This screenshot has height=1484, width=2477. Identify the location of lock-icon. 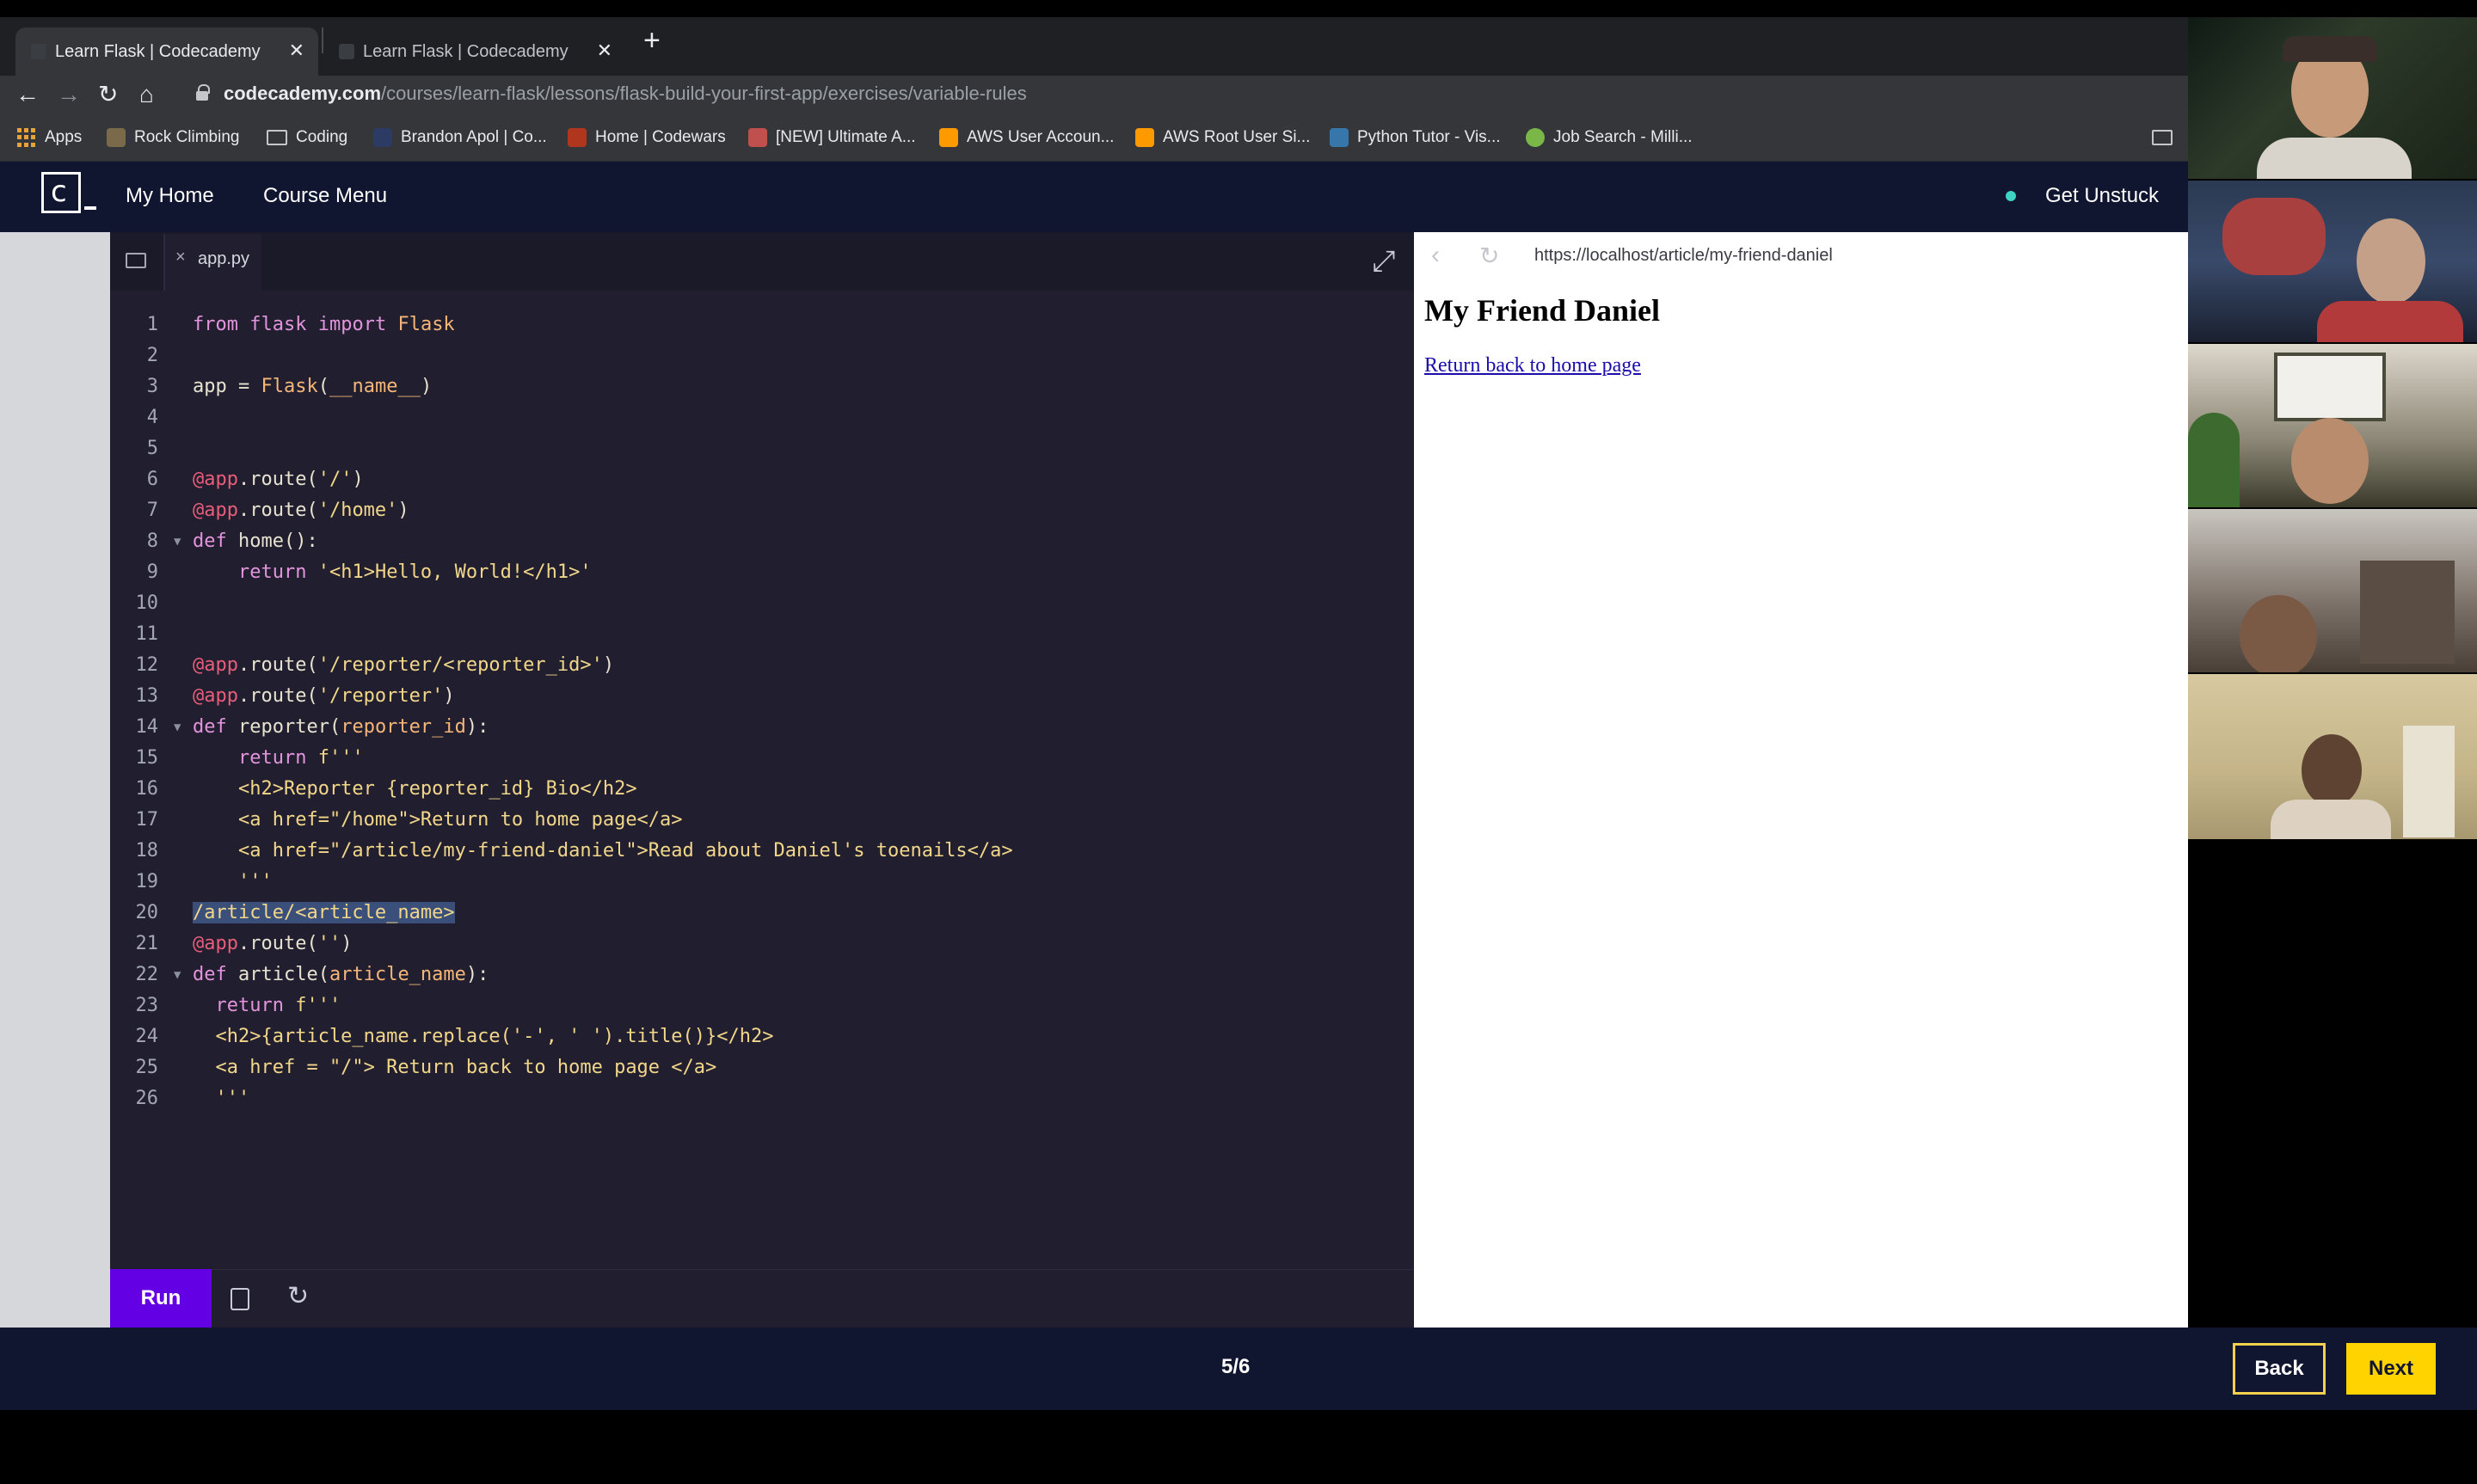
(203, 92).